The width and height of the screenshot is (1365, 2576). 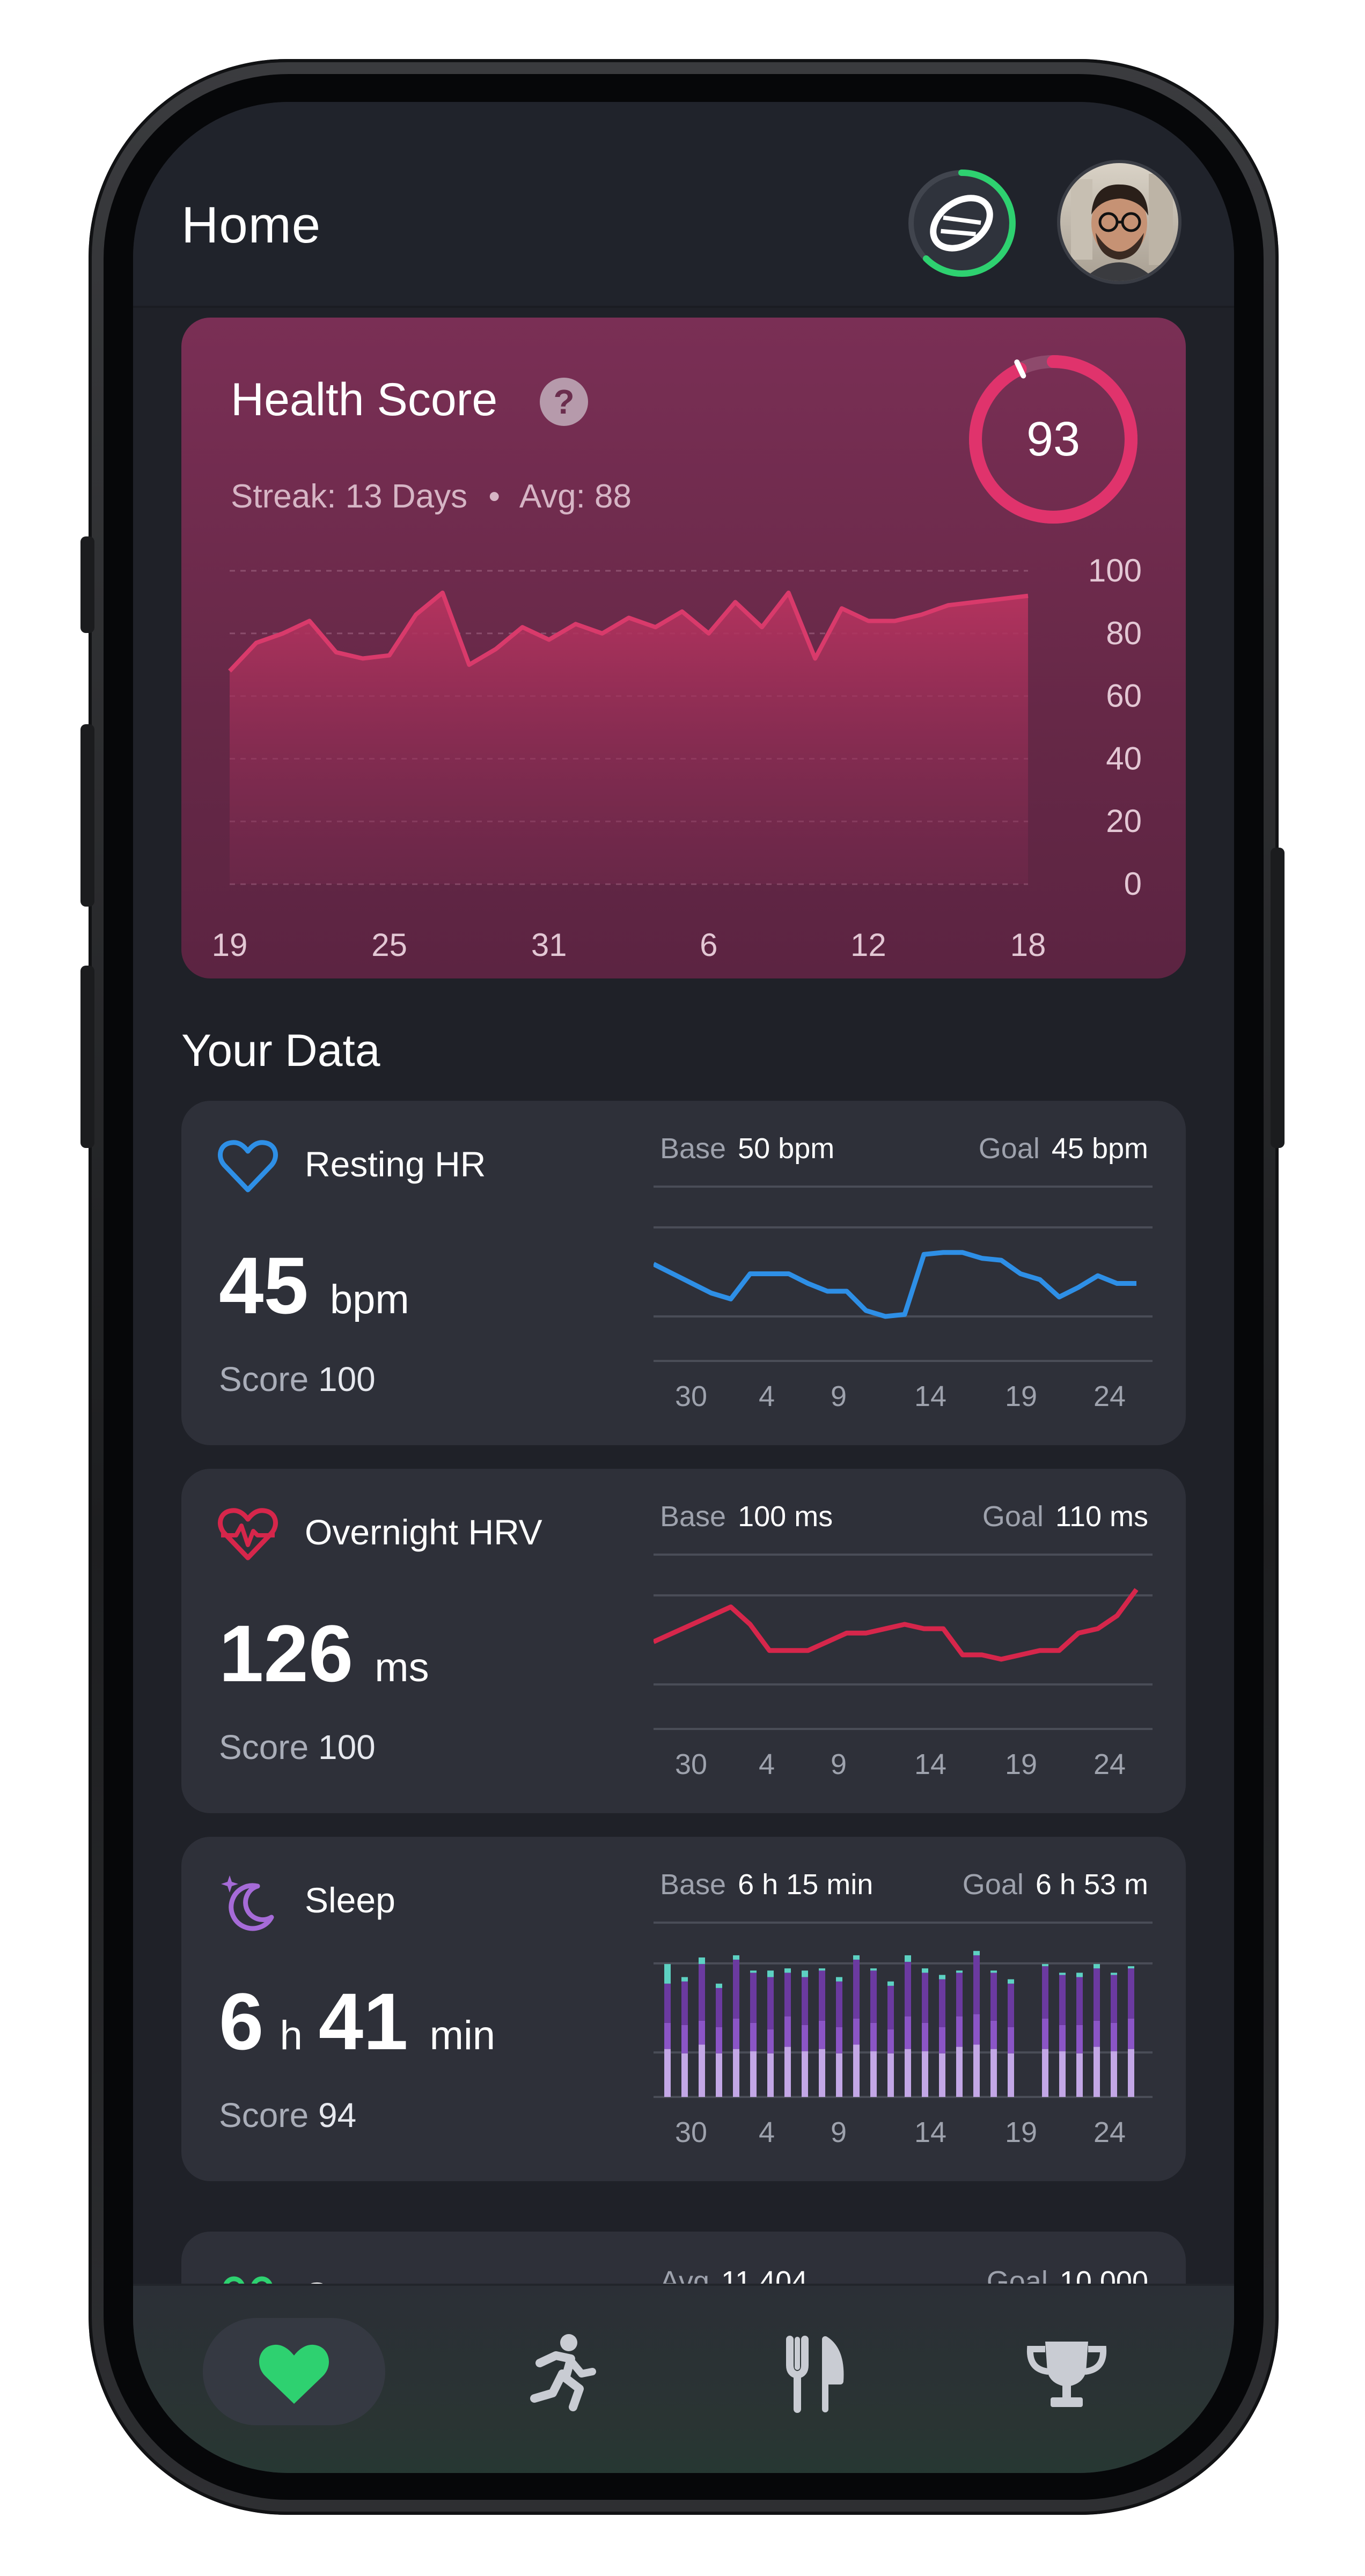 What do you see at coordinates (251, 225) in the screenshot?
I see `page-title: Home` at bounding box center [251, 225].